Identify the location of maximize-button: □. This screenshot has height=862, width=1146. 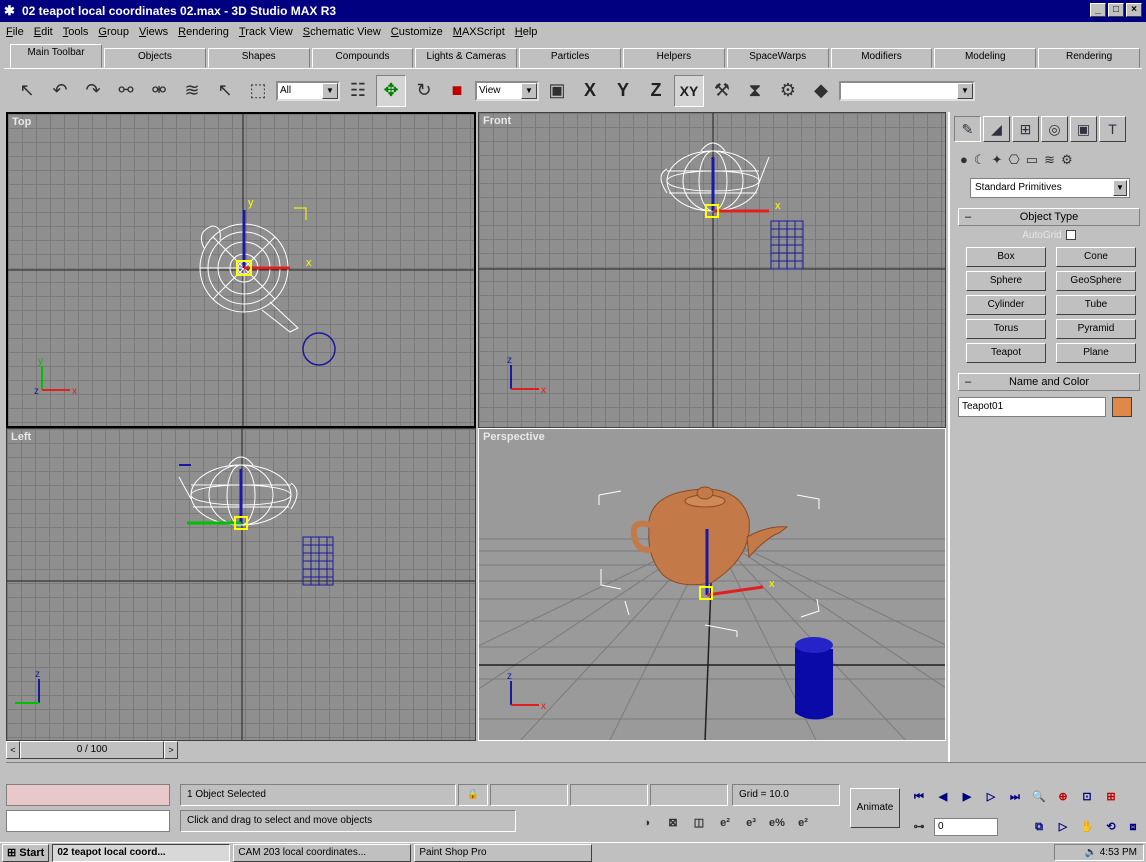
(1116, 10).